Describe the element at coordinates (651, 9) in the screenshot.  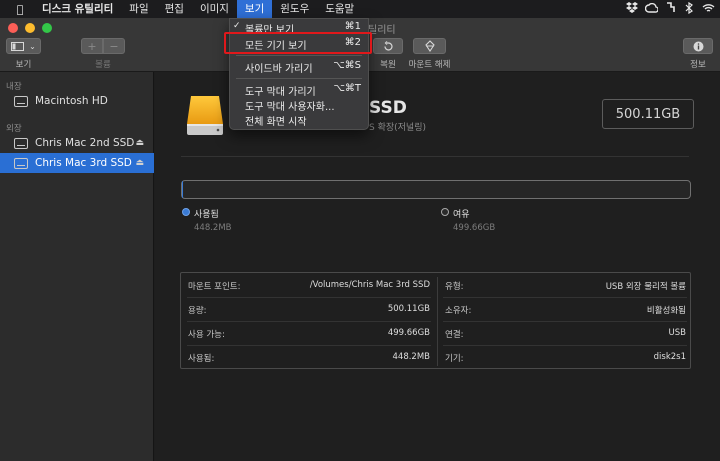
I see `creative-cloud-icon` at that location.